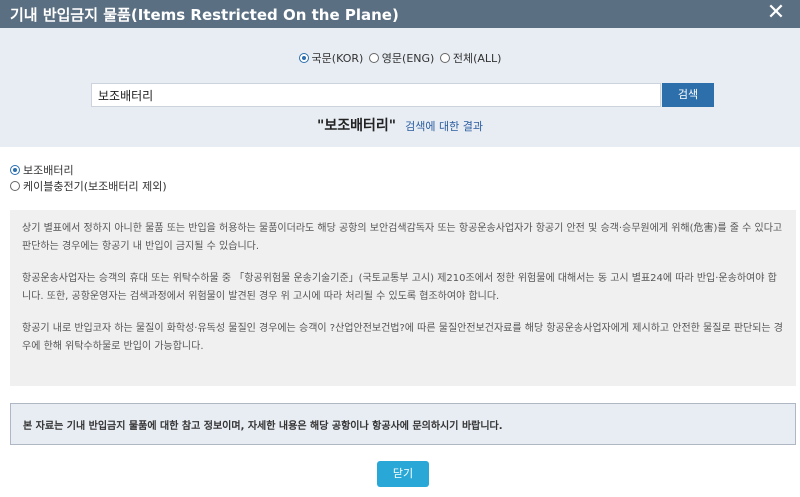  I want to click on result-item-label: 보조배터리, so click(48, 170).